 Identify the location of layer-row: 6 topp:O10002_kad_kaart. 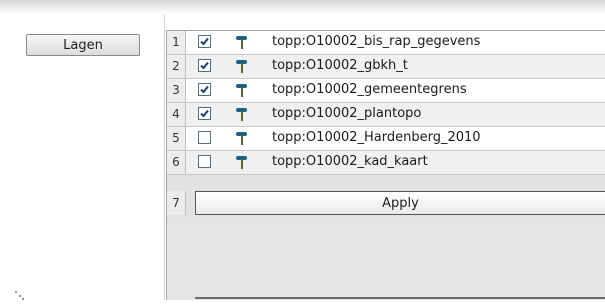
(386, 163).